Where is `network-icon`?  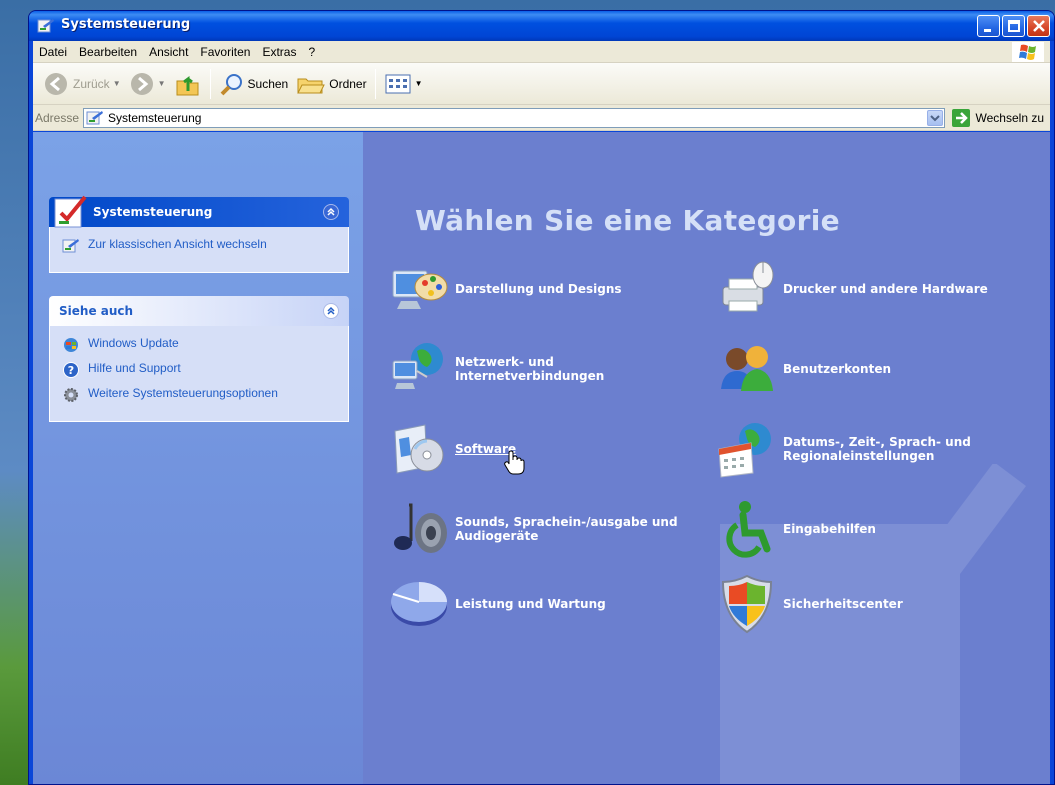 network-icon is located at coordinates (417, 366).